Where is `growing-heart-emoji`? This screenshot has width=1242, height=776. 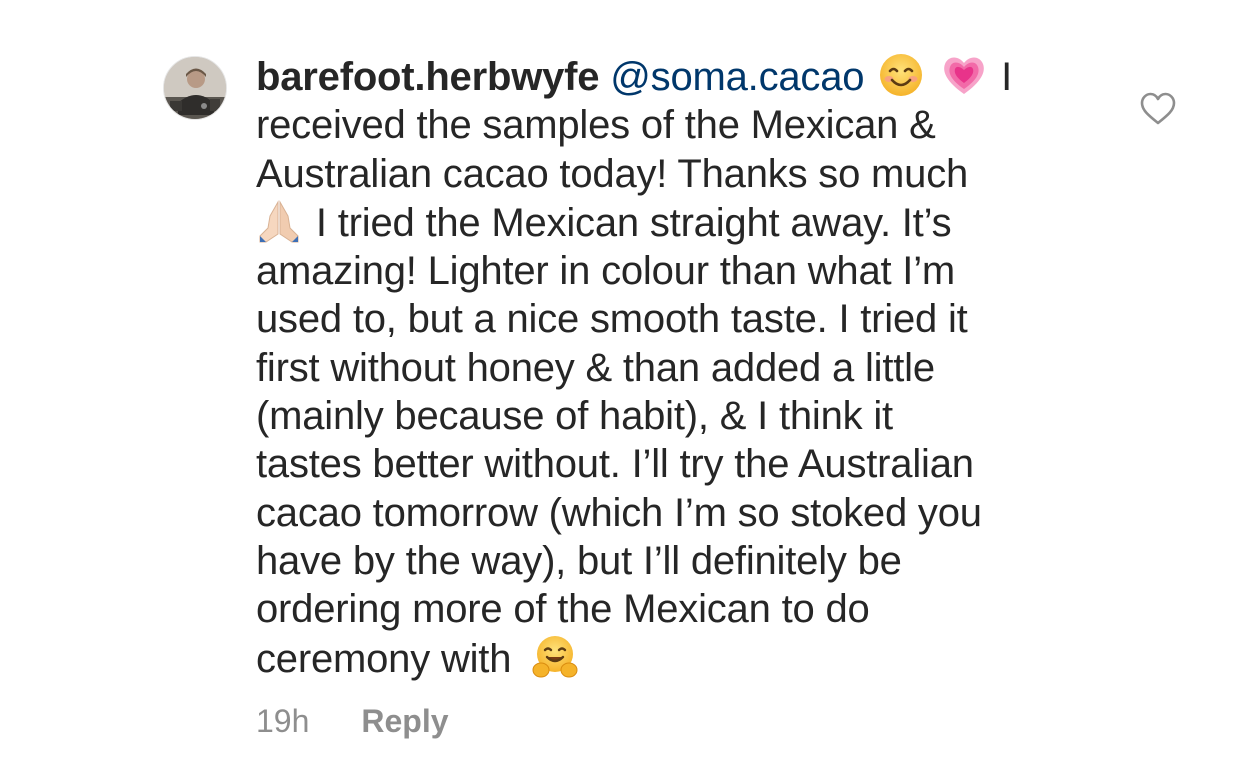 growing-heart-emoji is located at coordinates (964, 75).